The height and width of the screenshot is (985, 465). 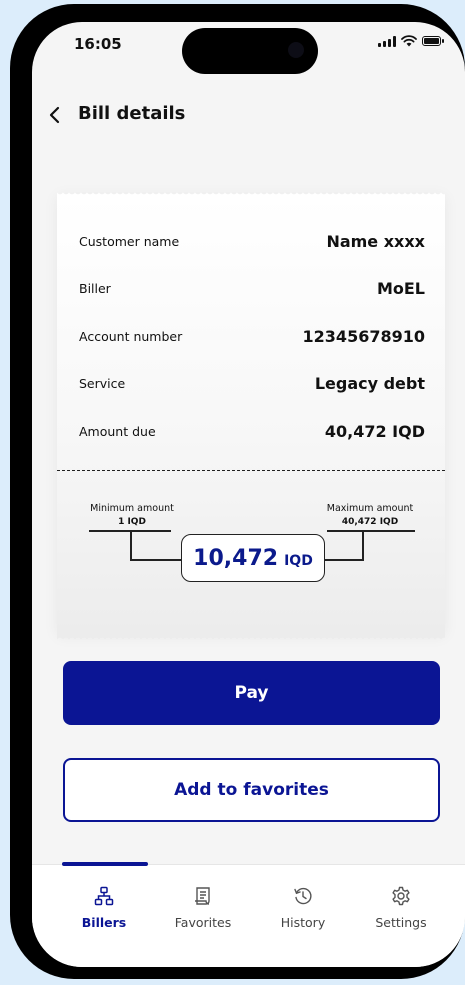 What do you see at coordinates (296, 50) in the screenshot?
I see `camera` at bounding box center [296, 50].